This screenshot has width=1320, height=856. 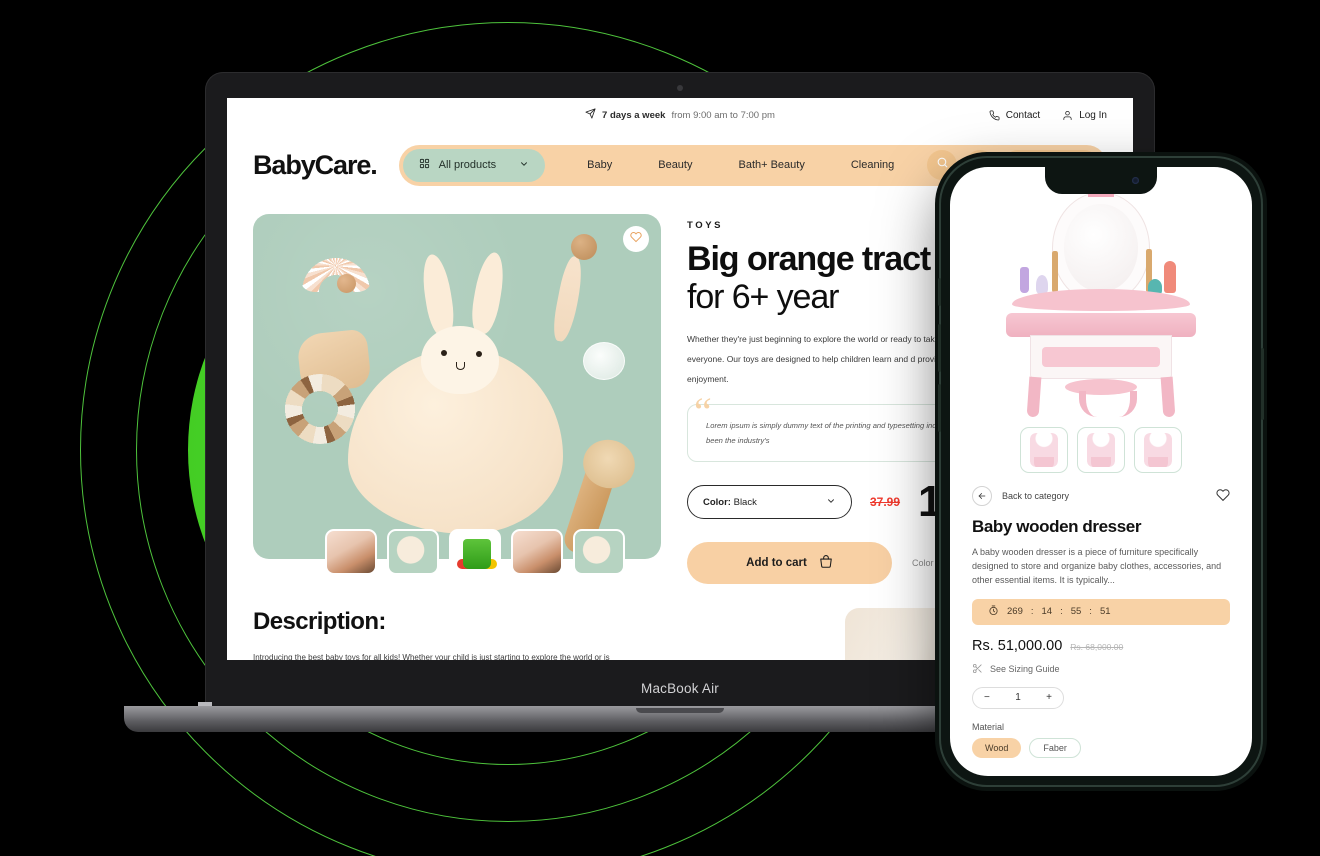 I want to click on all-products-label: All products, so click(x=467, y=165).